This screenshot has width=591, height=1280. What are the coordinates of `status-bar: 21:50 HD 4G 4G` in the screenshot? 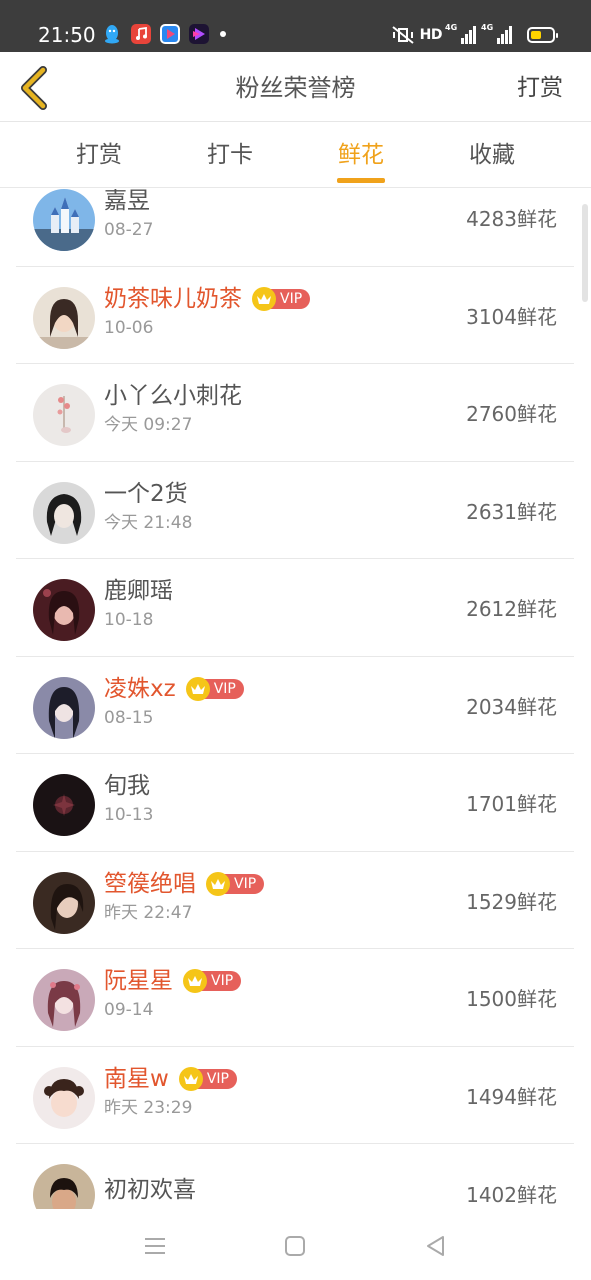 It's located at (295, 26).